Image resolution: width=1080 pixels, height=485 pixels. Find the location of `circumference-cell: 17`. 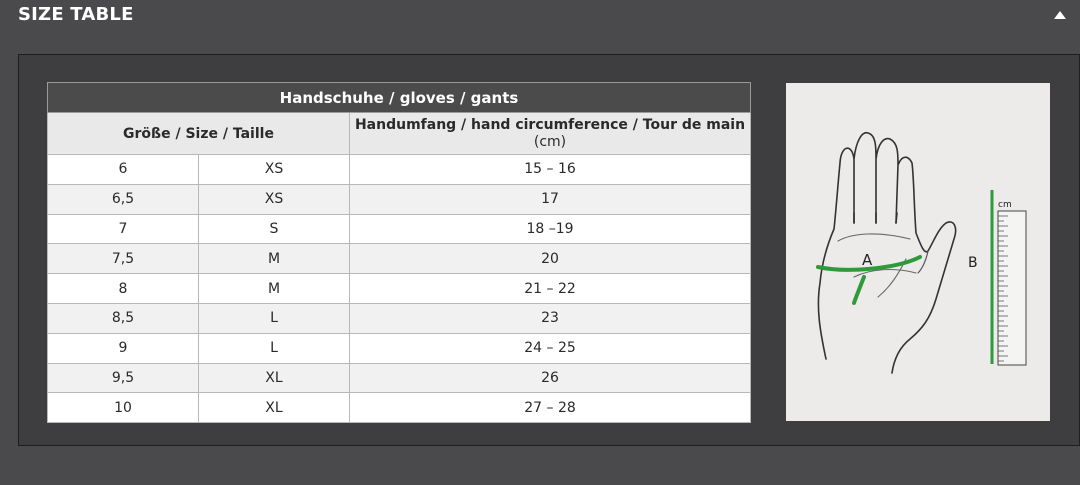

circumference-cell: 17 is located at coordinates (550, 199).